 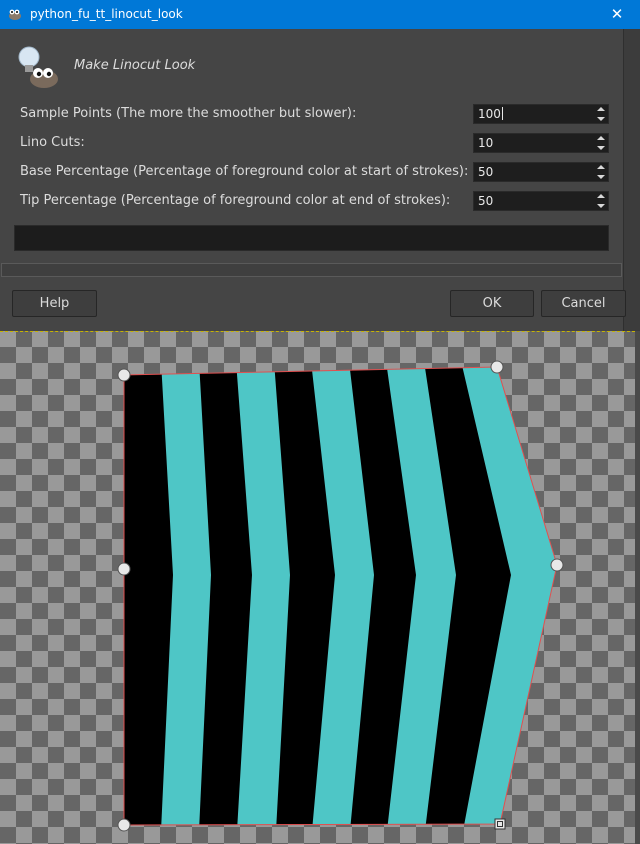 What do you see at coordinates (541, 201) in the screenshot?
I see `tip-percentage-spinner: 50` at bounding box center [541, 201].